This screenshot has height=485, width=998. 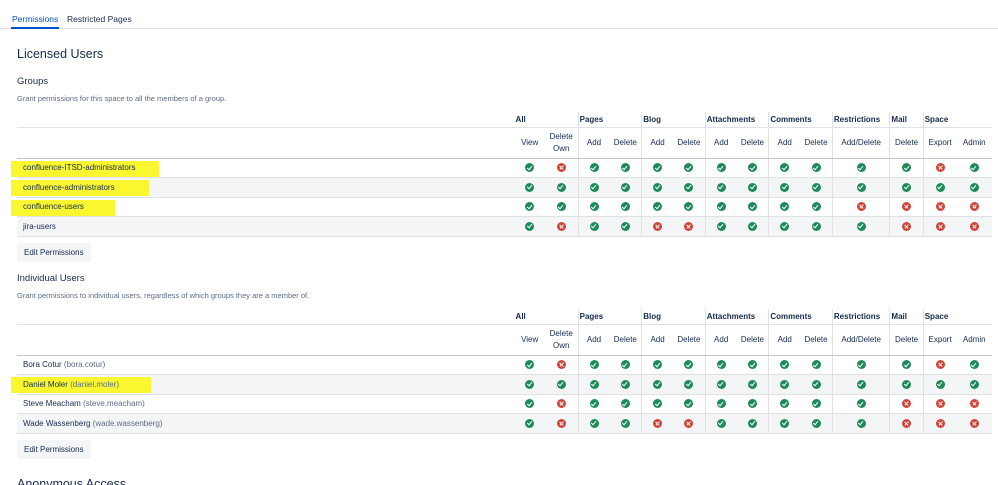 I want to click on user-row: Bora Cotur (bora.cotur), so click(x=504, y=365).